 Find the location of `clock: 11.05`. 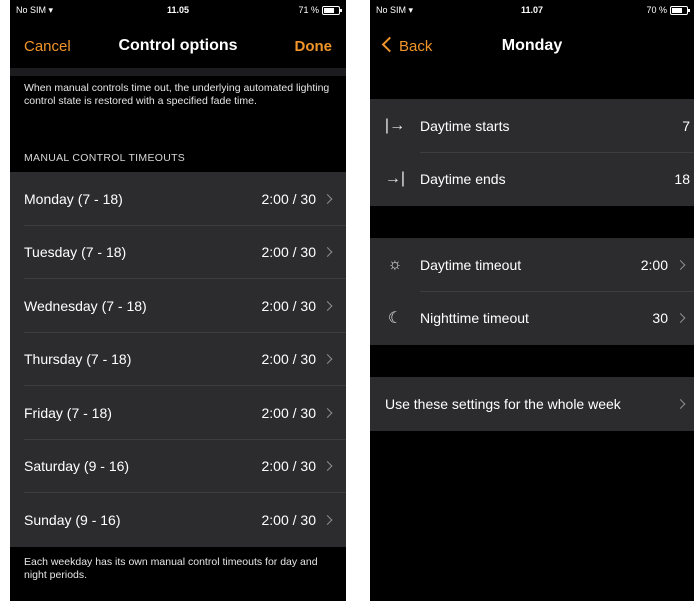

clock: 11.05 is located at coordinates (178, 10).